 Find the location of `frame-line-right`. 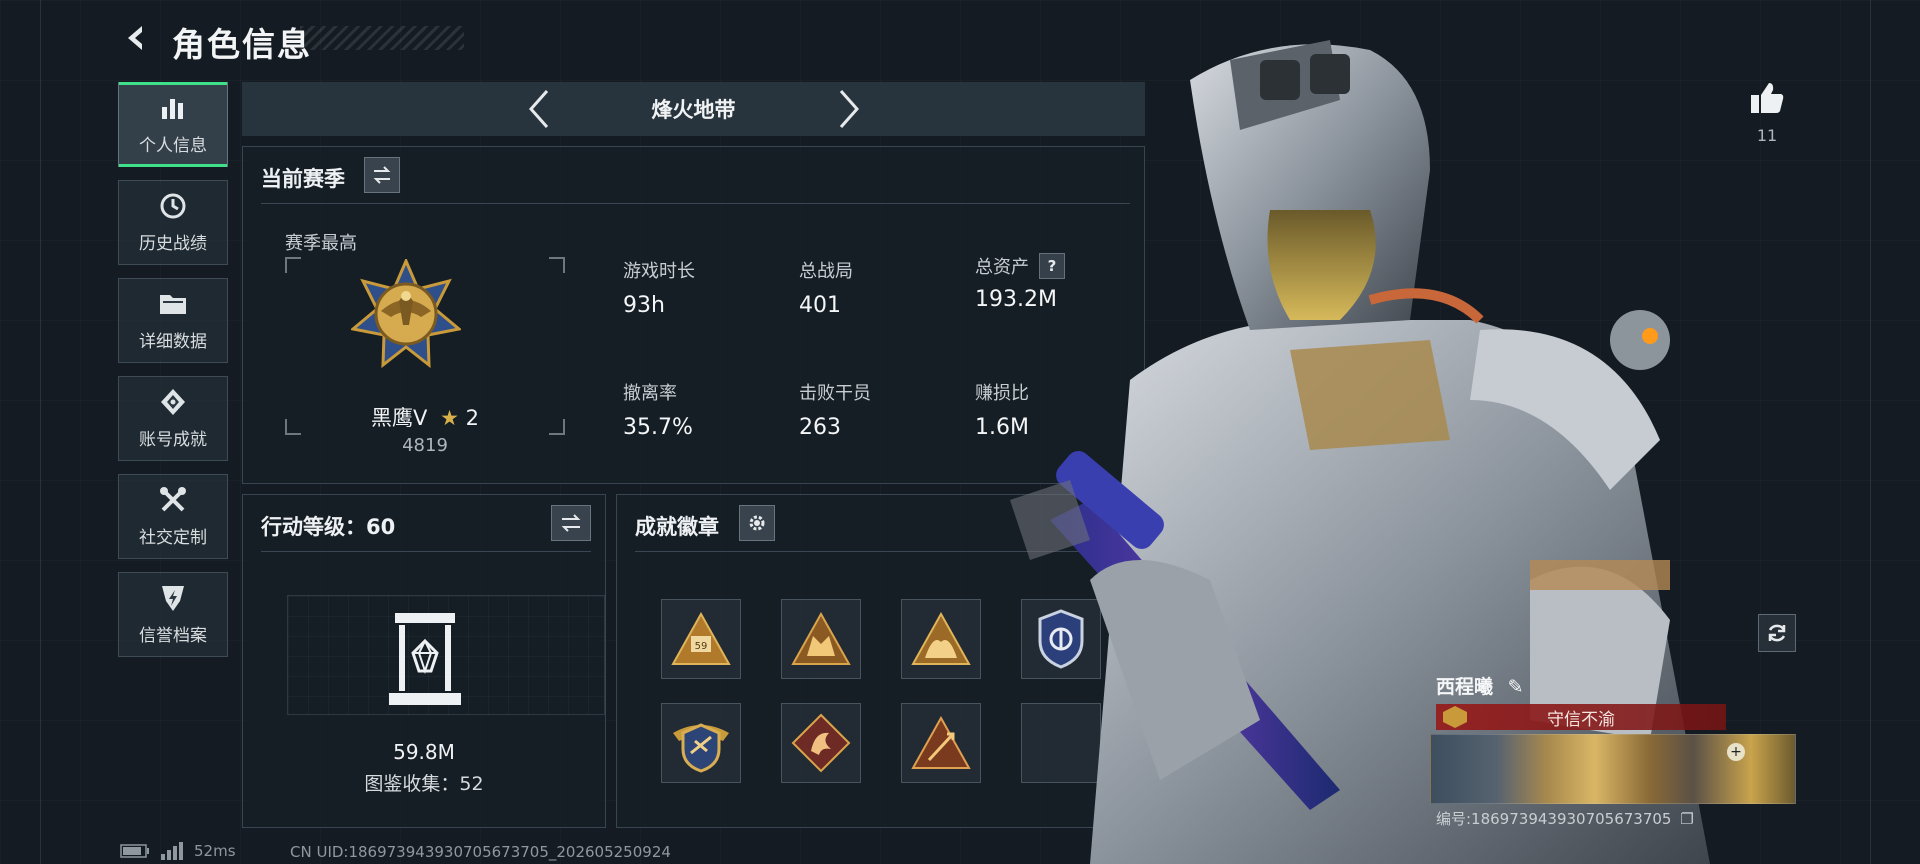

frame-line-right is located at coordinates (1870, 432).